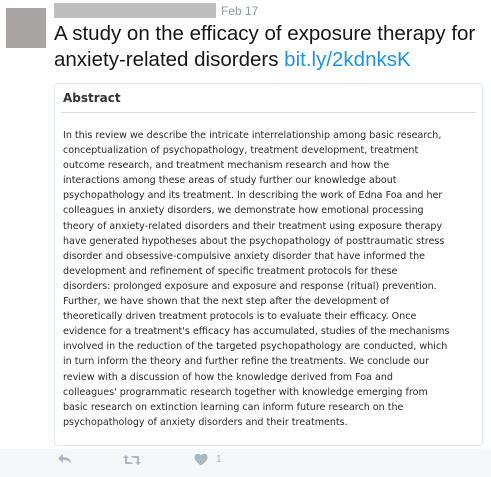 This screenshot has width=491, height=477. What do you see at coordinates (219, 459) in the screenshot?
I see `like-count: 1` at bounding box center [219, 459].